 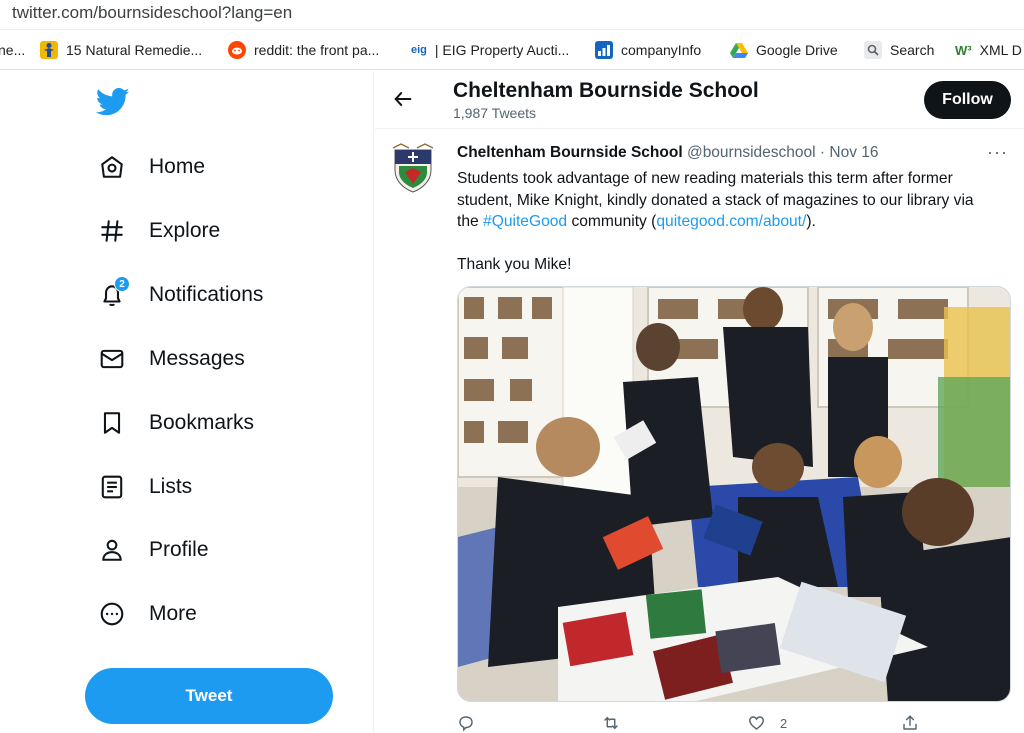 I want to click on nav-messages: Messages, so click(x=170, y=359).